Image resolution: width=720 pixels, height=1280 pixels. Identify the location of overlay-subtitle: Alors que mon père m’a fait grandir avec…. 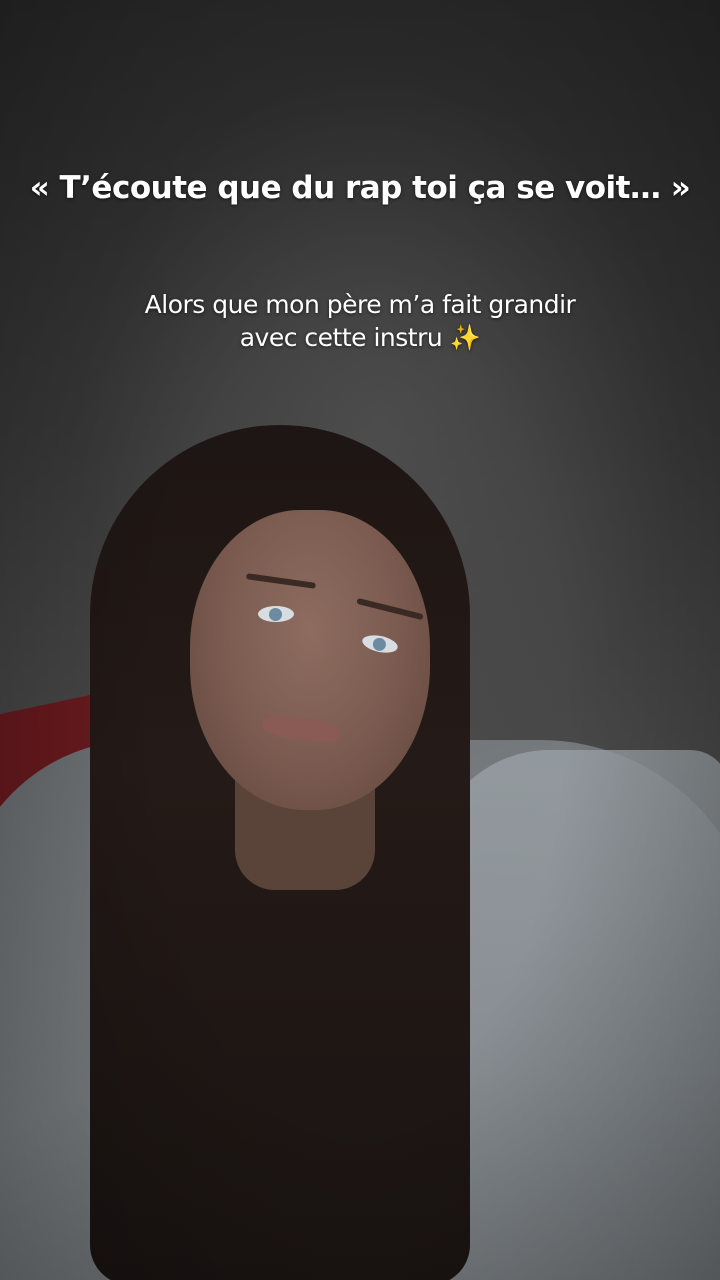
(360, 321).